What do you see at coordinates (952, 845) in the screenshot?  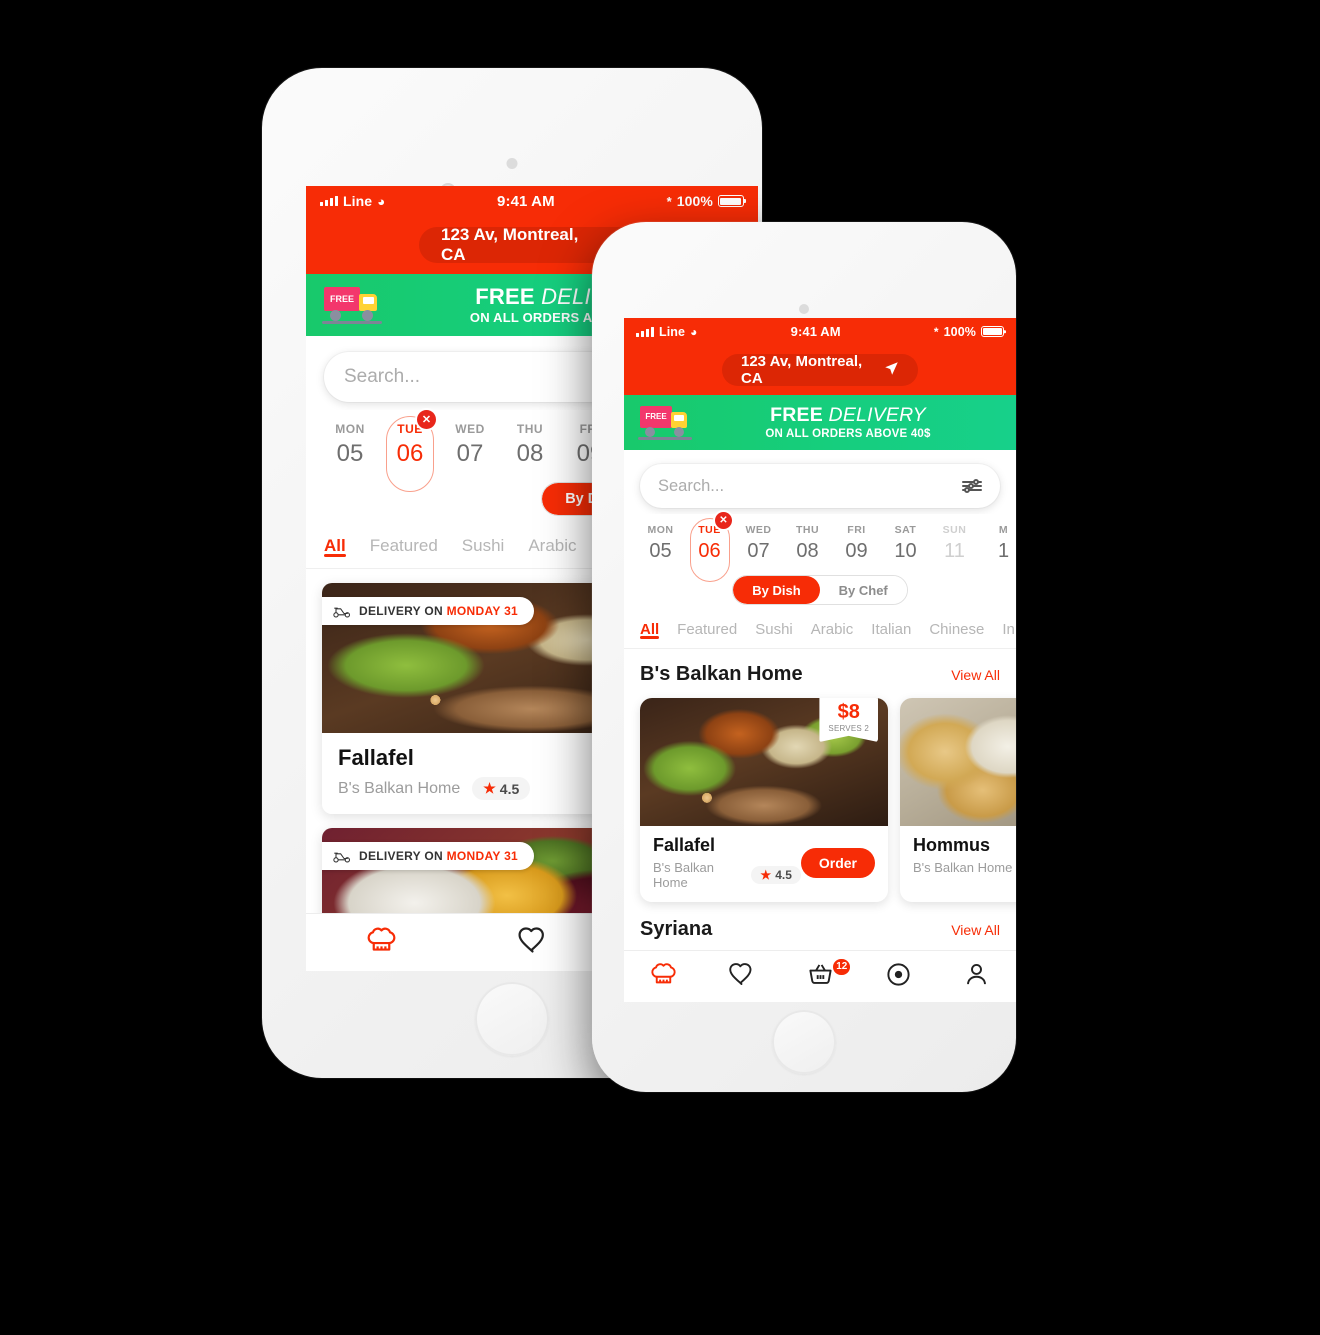 I see `dish-name: Hommus` at bounding box center [952, 845].